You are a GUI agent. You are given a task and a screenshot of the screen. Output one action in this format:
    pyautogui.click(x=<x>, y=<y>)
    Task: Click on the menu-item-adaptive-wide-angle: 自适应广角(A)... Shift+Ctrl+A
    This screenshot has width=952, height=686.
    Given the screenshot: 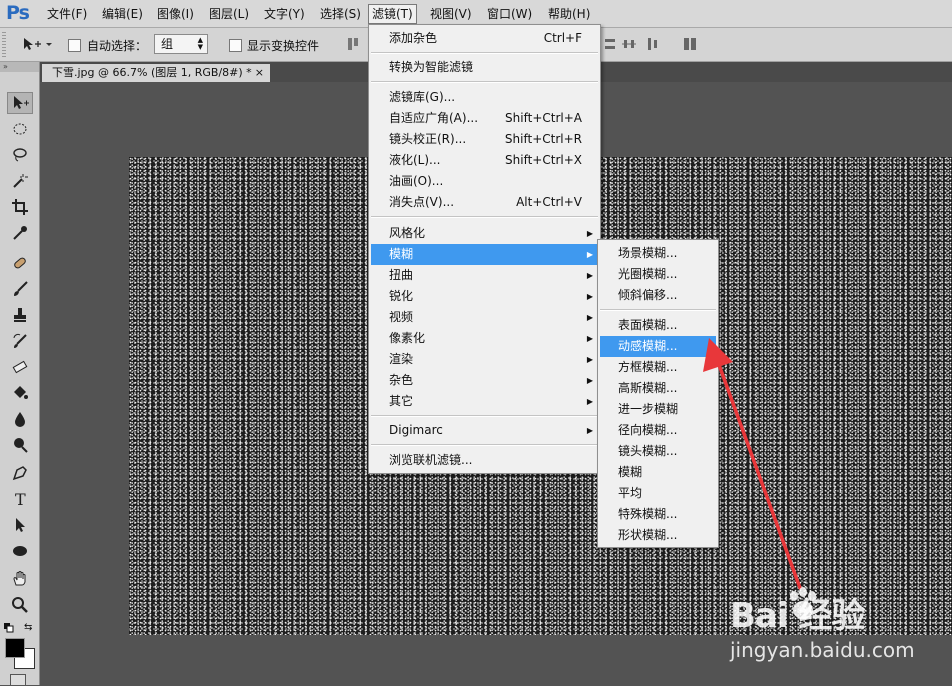 What is the action you would take?
    pyautogui.click(x=484, y=118)
    